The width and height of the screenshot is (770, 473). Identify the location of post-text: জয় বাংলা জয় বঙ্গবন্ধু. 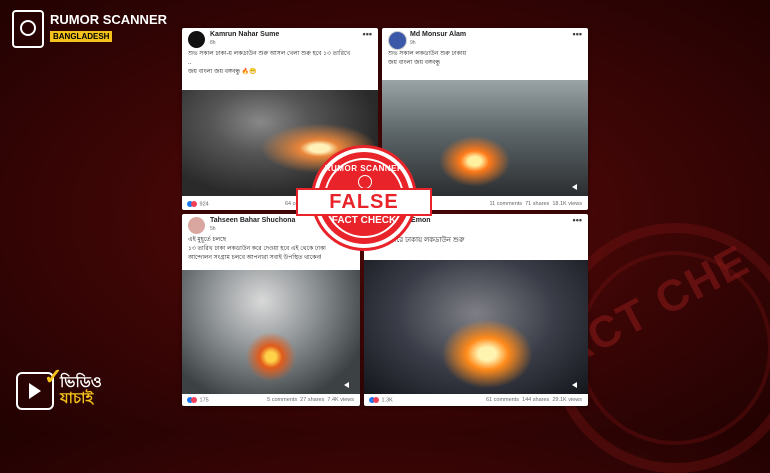
(414, 63).